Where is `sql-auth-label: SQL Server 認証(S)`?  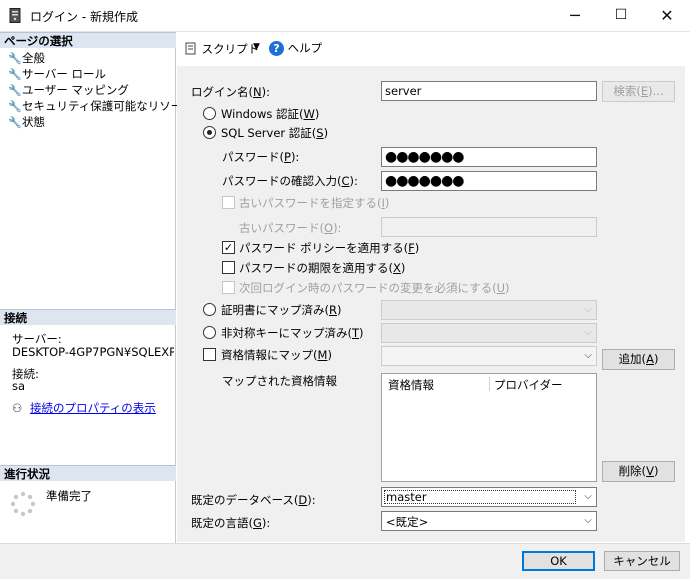
sql-auth-label: SQL Server 認証(S) is located at coordinates (275, 133).